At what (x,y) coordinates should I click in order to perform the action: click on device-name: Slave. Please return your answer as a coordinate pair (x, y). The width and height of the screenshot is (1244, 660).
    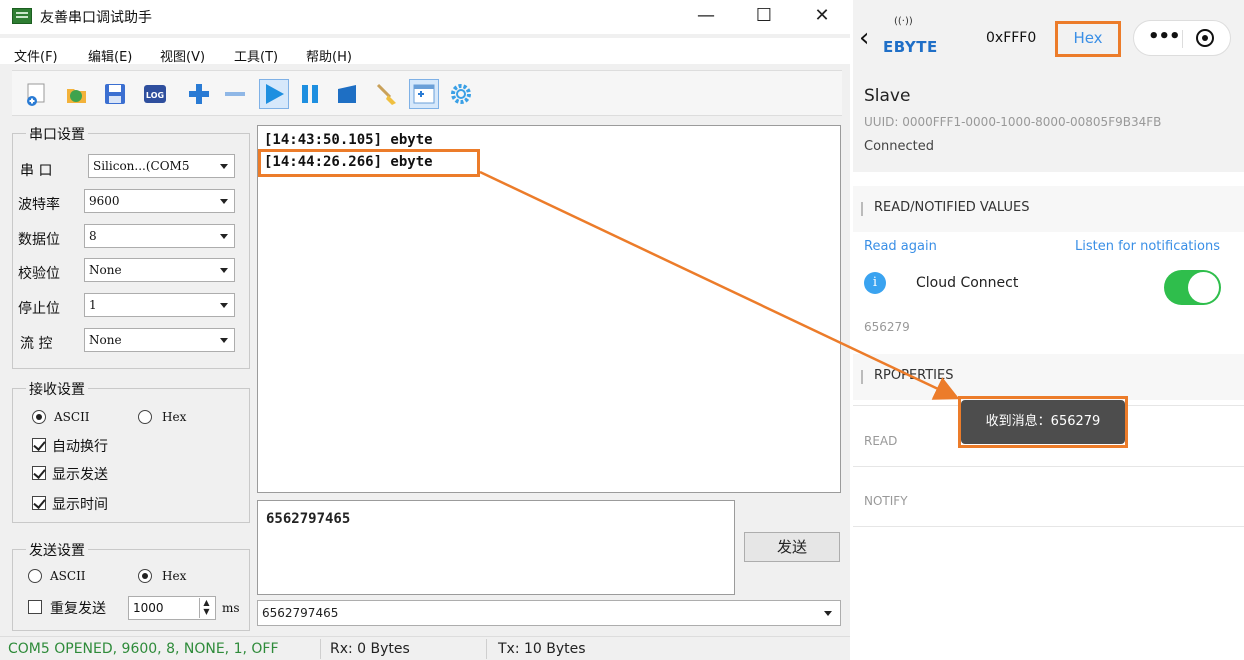
    Looking at the image, I should click on (887, 96).